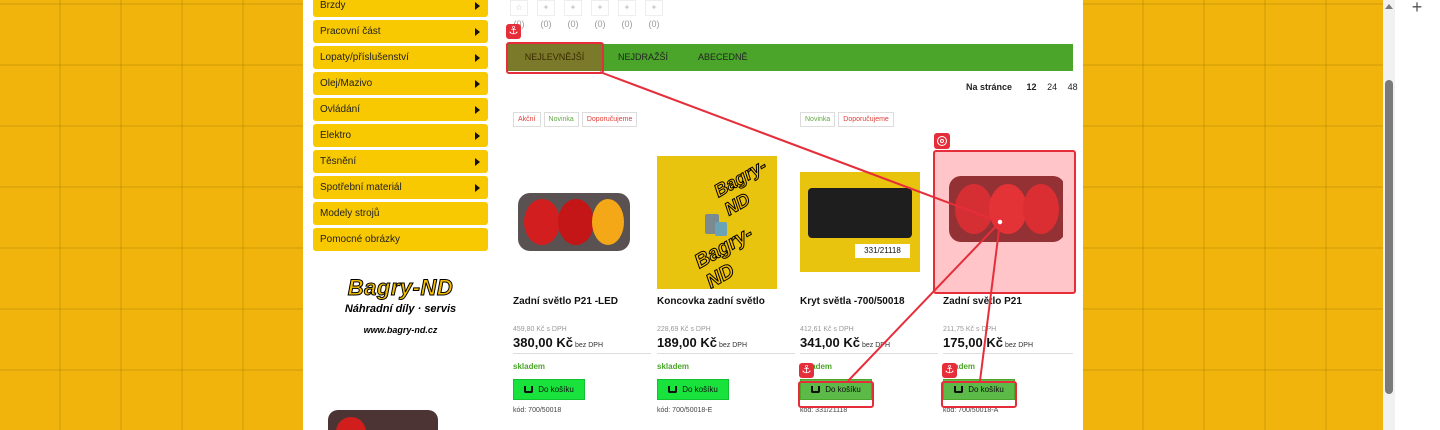 The image size is (1440, 430). What do you see at coordinates (346, 83) in the screenshot?
I see `category-label: Olej/Mazivo` at bounding box center [346, 83].